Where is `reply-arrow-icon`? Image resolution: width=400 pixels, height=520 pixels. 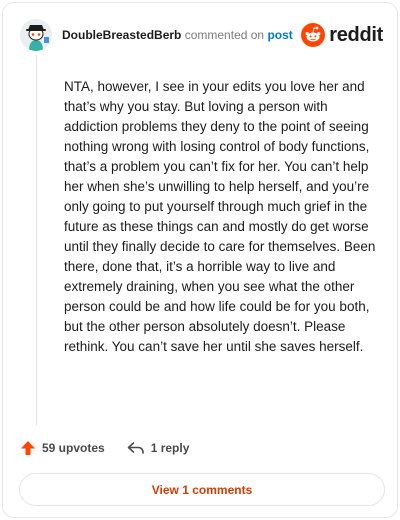 reply-arrow-icon is located at coordinates (135, 448).